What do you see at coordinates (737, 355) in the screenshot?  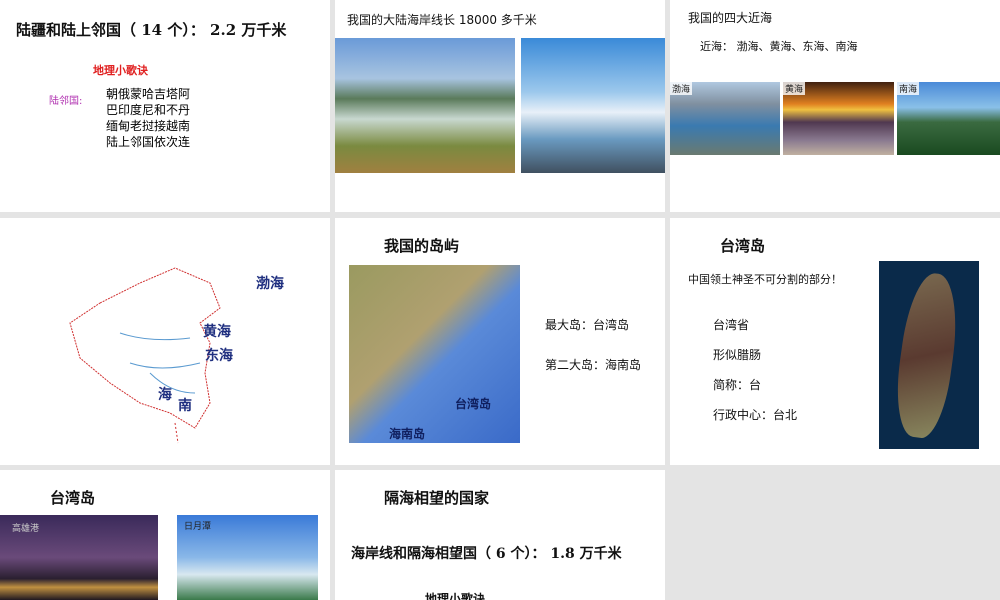 I see `fact: 形似腊肠` at bounding box center [737, 355].